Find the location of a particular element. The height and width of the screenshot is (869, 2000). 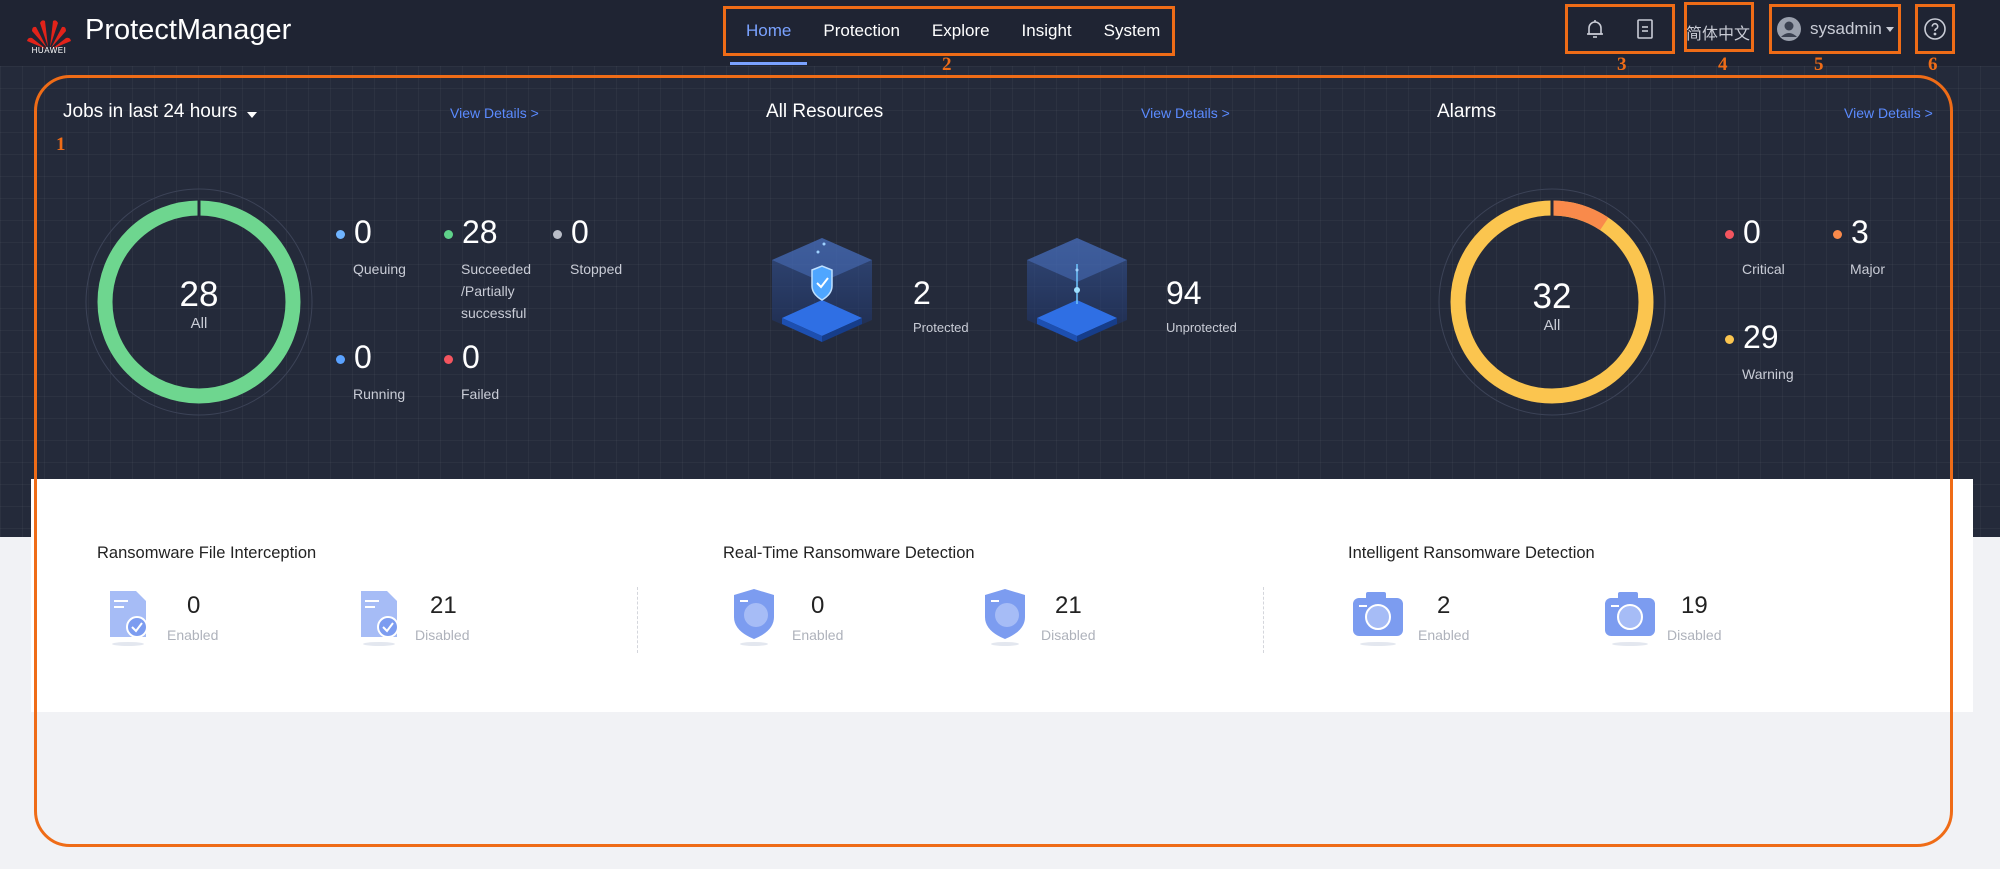

annotation-number-6: 6 is located at coordinates (1933, 64).